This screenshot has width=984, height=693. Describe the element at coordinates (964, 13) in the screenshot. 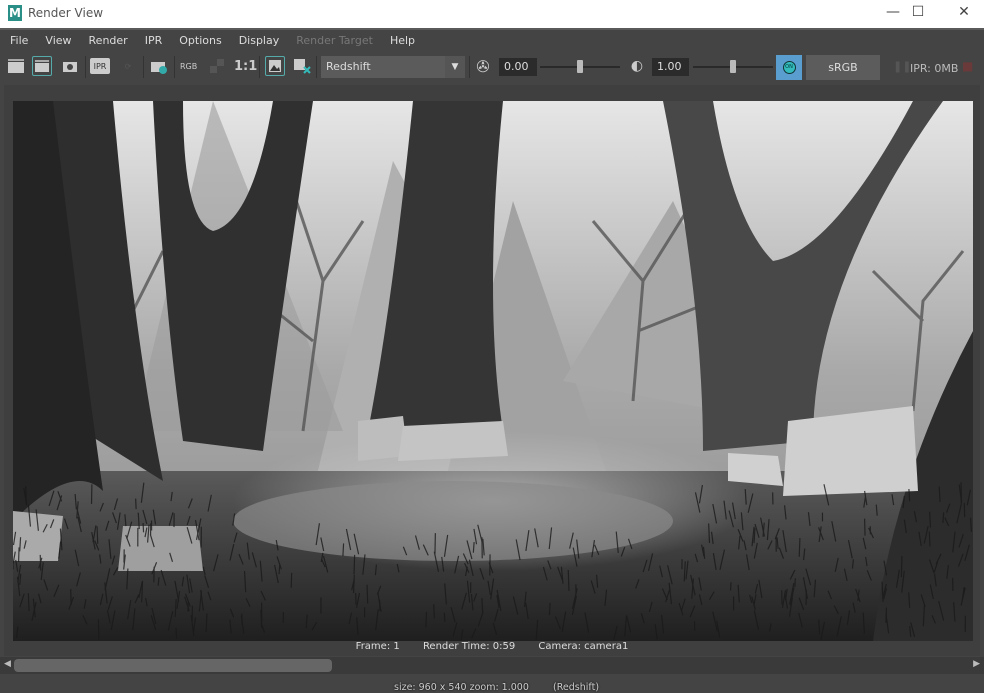

I see `close-button: ✕` at that location.